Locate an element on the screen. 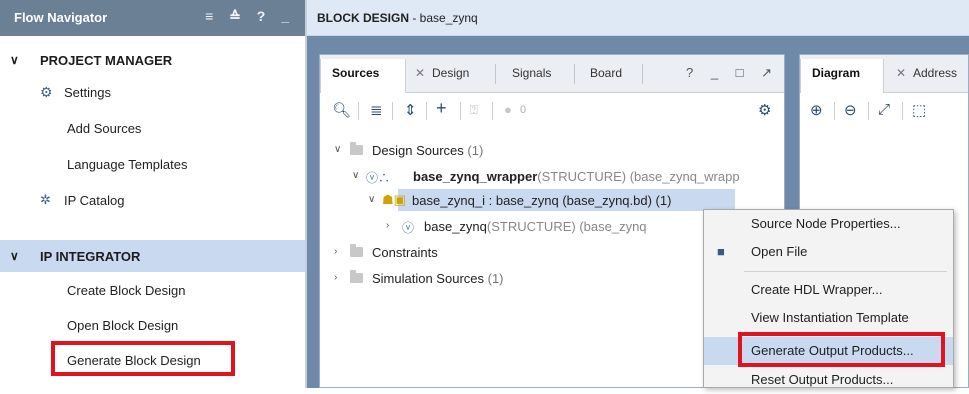 The width and height of the screenshot is (969, 394). menu-item-label: Open File is located at coordinates (779, 251).